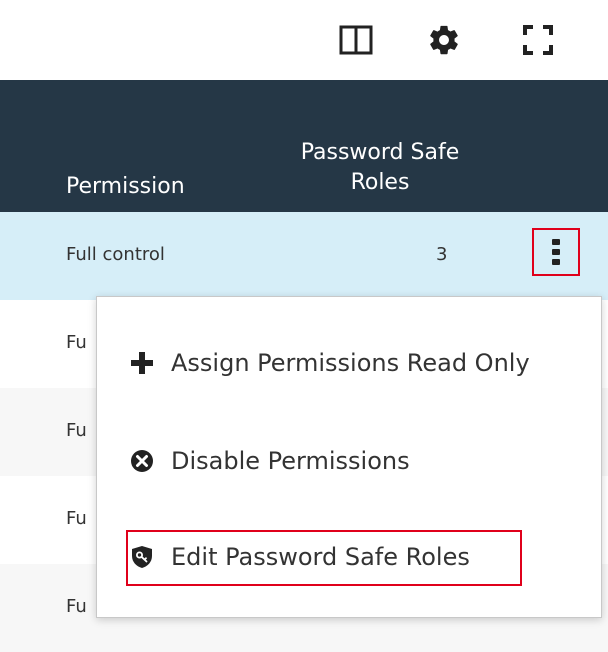 Image resolution: width=608 pixels, height=652 pixels. Describe the element at coordinates (442, 254) in the screenshot. I see `roles-count-cell: 3` at that location.